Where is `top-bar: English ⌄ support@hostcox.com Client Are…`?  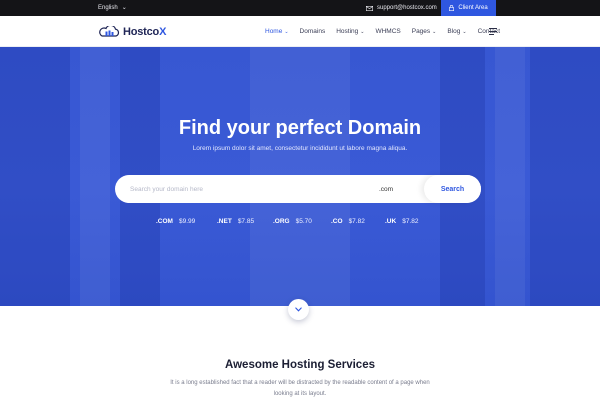 top-bar: English ⌄ support@hostcox.com Client Are… is located at coordinates (300, 8).